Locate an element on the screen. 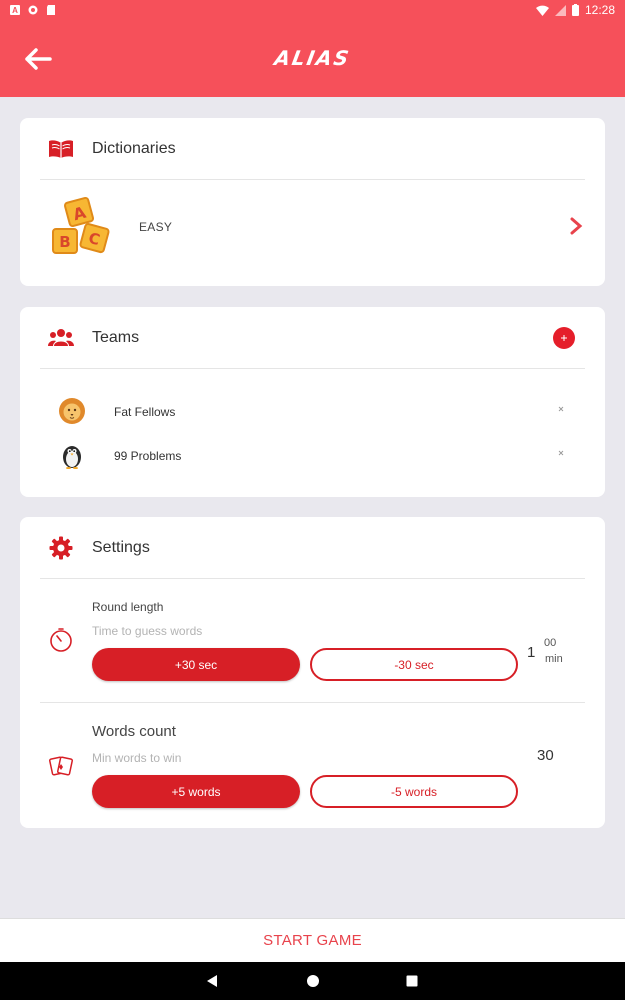 The height and width of the screenshot is (1000, 625). round-length-minutes: 1 is located at coordinates (531, 652).